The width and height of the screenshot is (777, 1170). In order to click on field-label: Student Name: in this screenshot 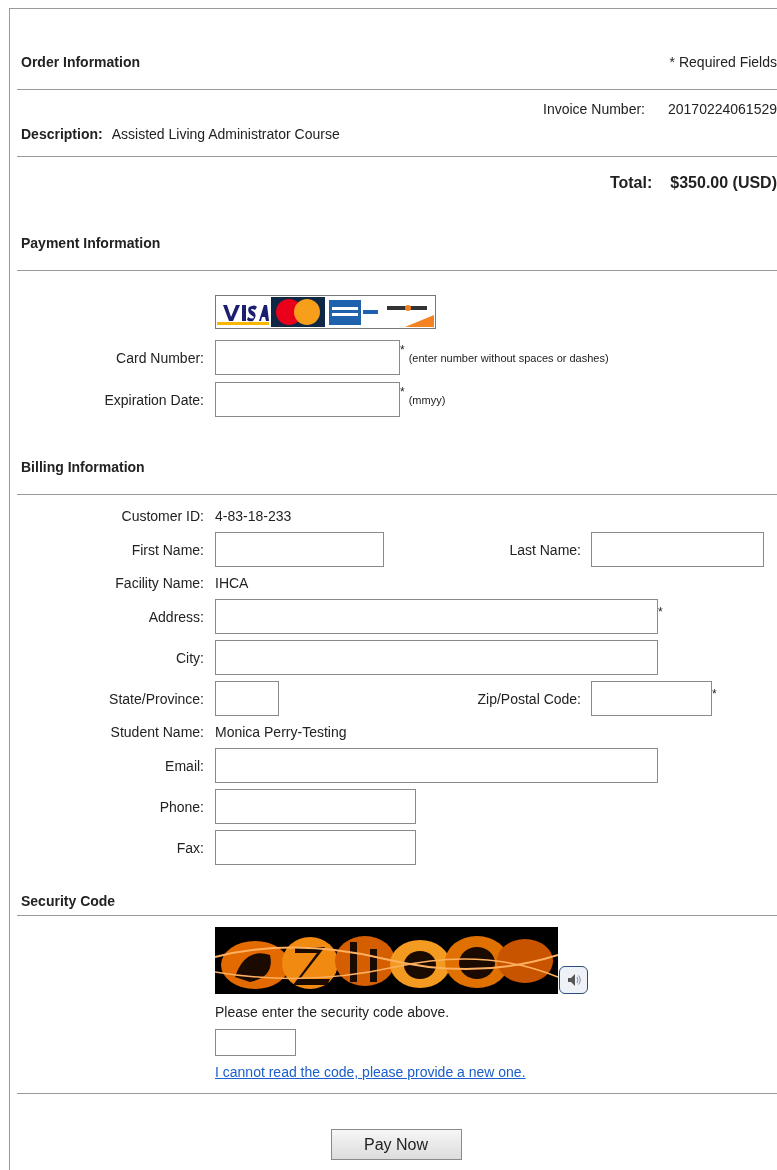, I will do `click(156, 732)`.